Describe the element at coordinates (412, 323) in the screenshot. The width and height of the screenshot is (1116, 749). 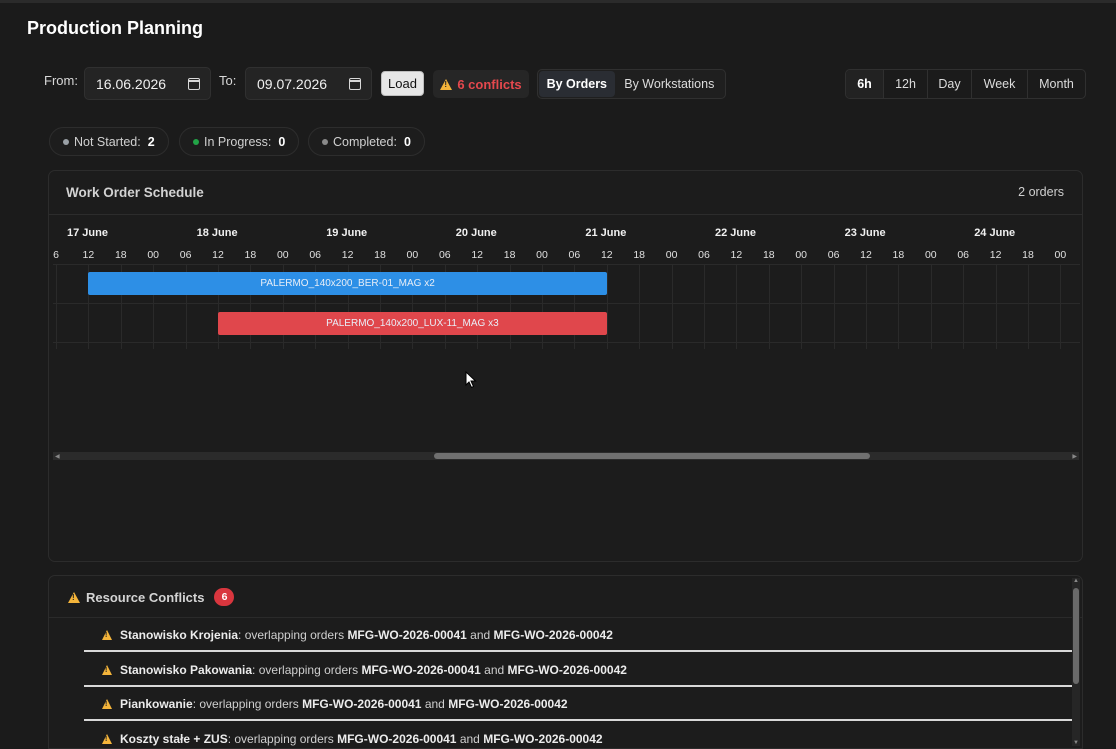
I see `work-order-bar: PALERMO_140x200_LUX-11_MAG x3` at that location.